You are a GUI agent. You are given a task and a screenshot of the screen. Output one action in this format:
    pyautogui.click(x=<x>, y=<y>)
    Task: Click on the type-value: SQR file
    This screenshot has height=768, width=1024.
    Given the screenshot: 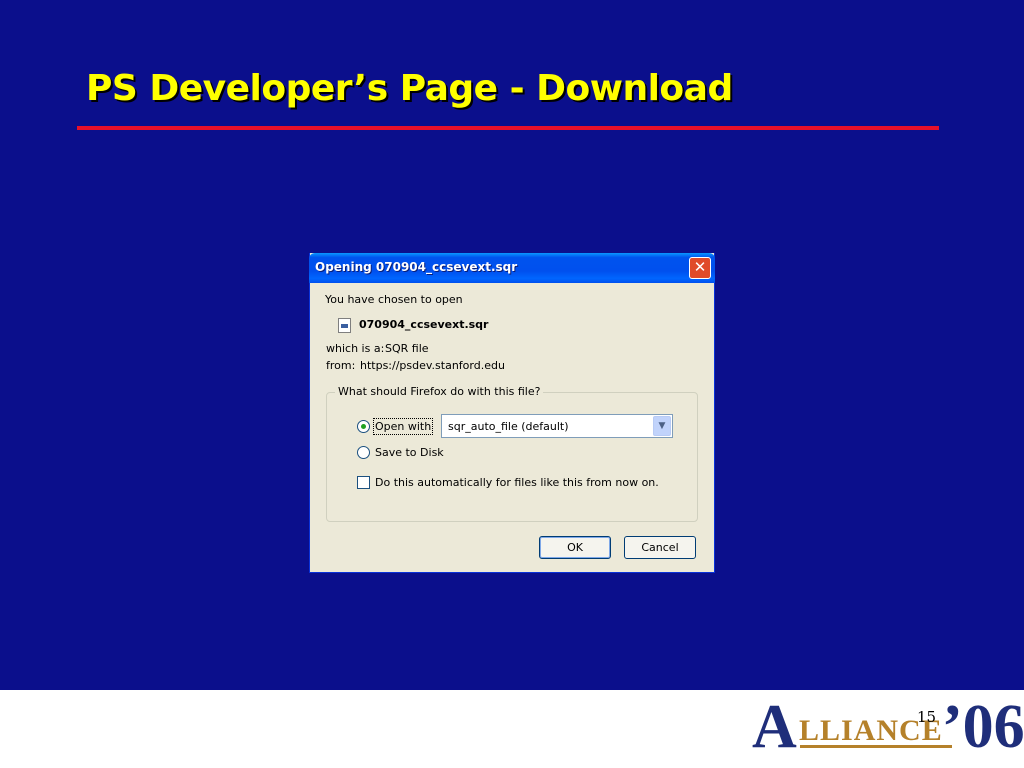 What is the action you would take?
    pyautogui.click(x=407, y=348)
    